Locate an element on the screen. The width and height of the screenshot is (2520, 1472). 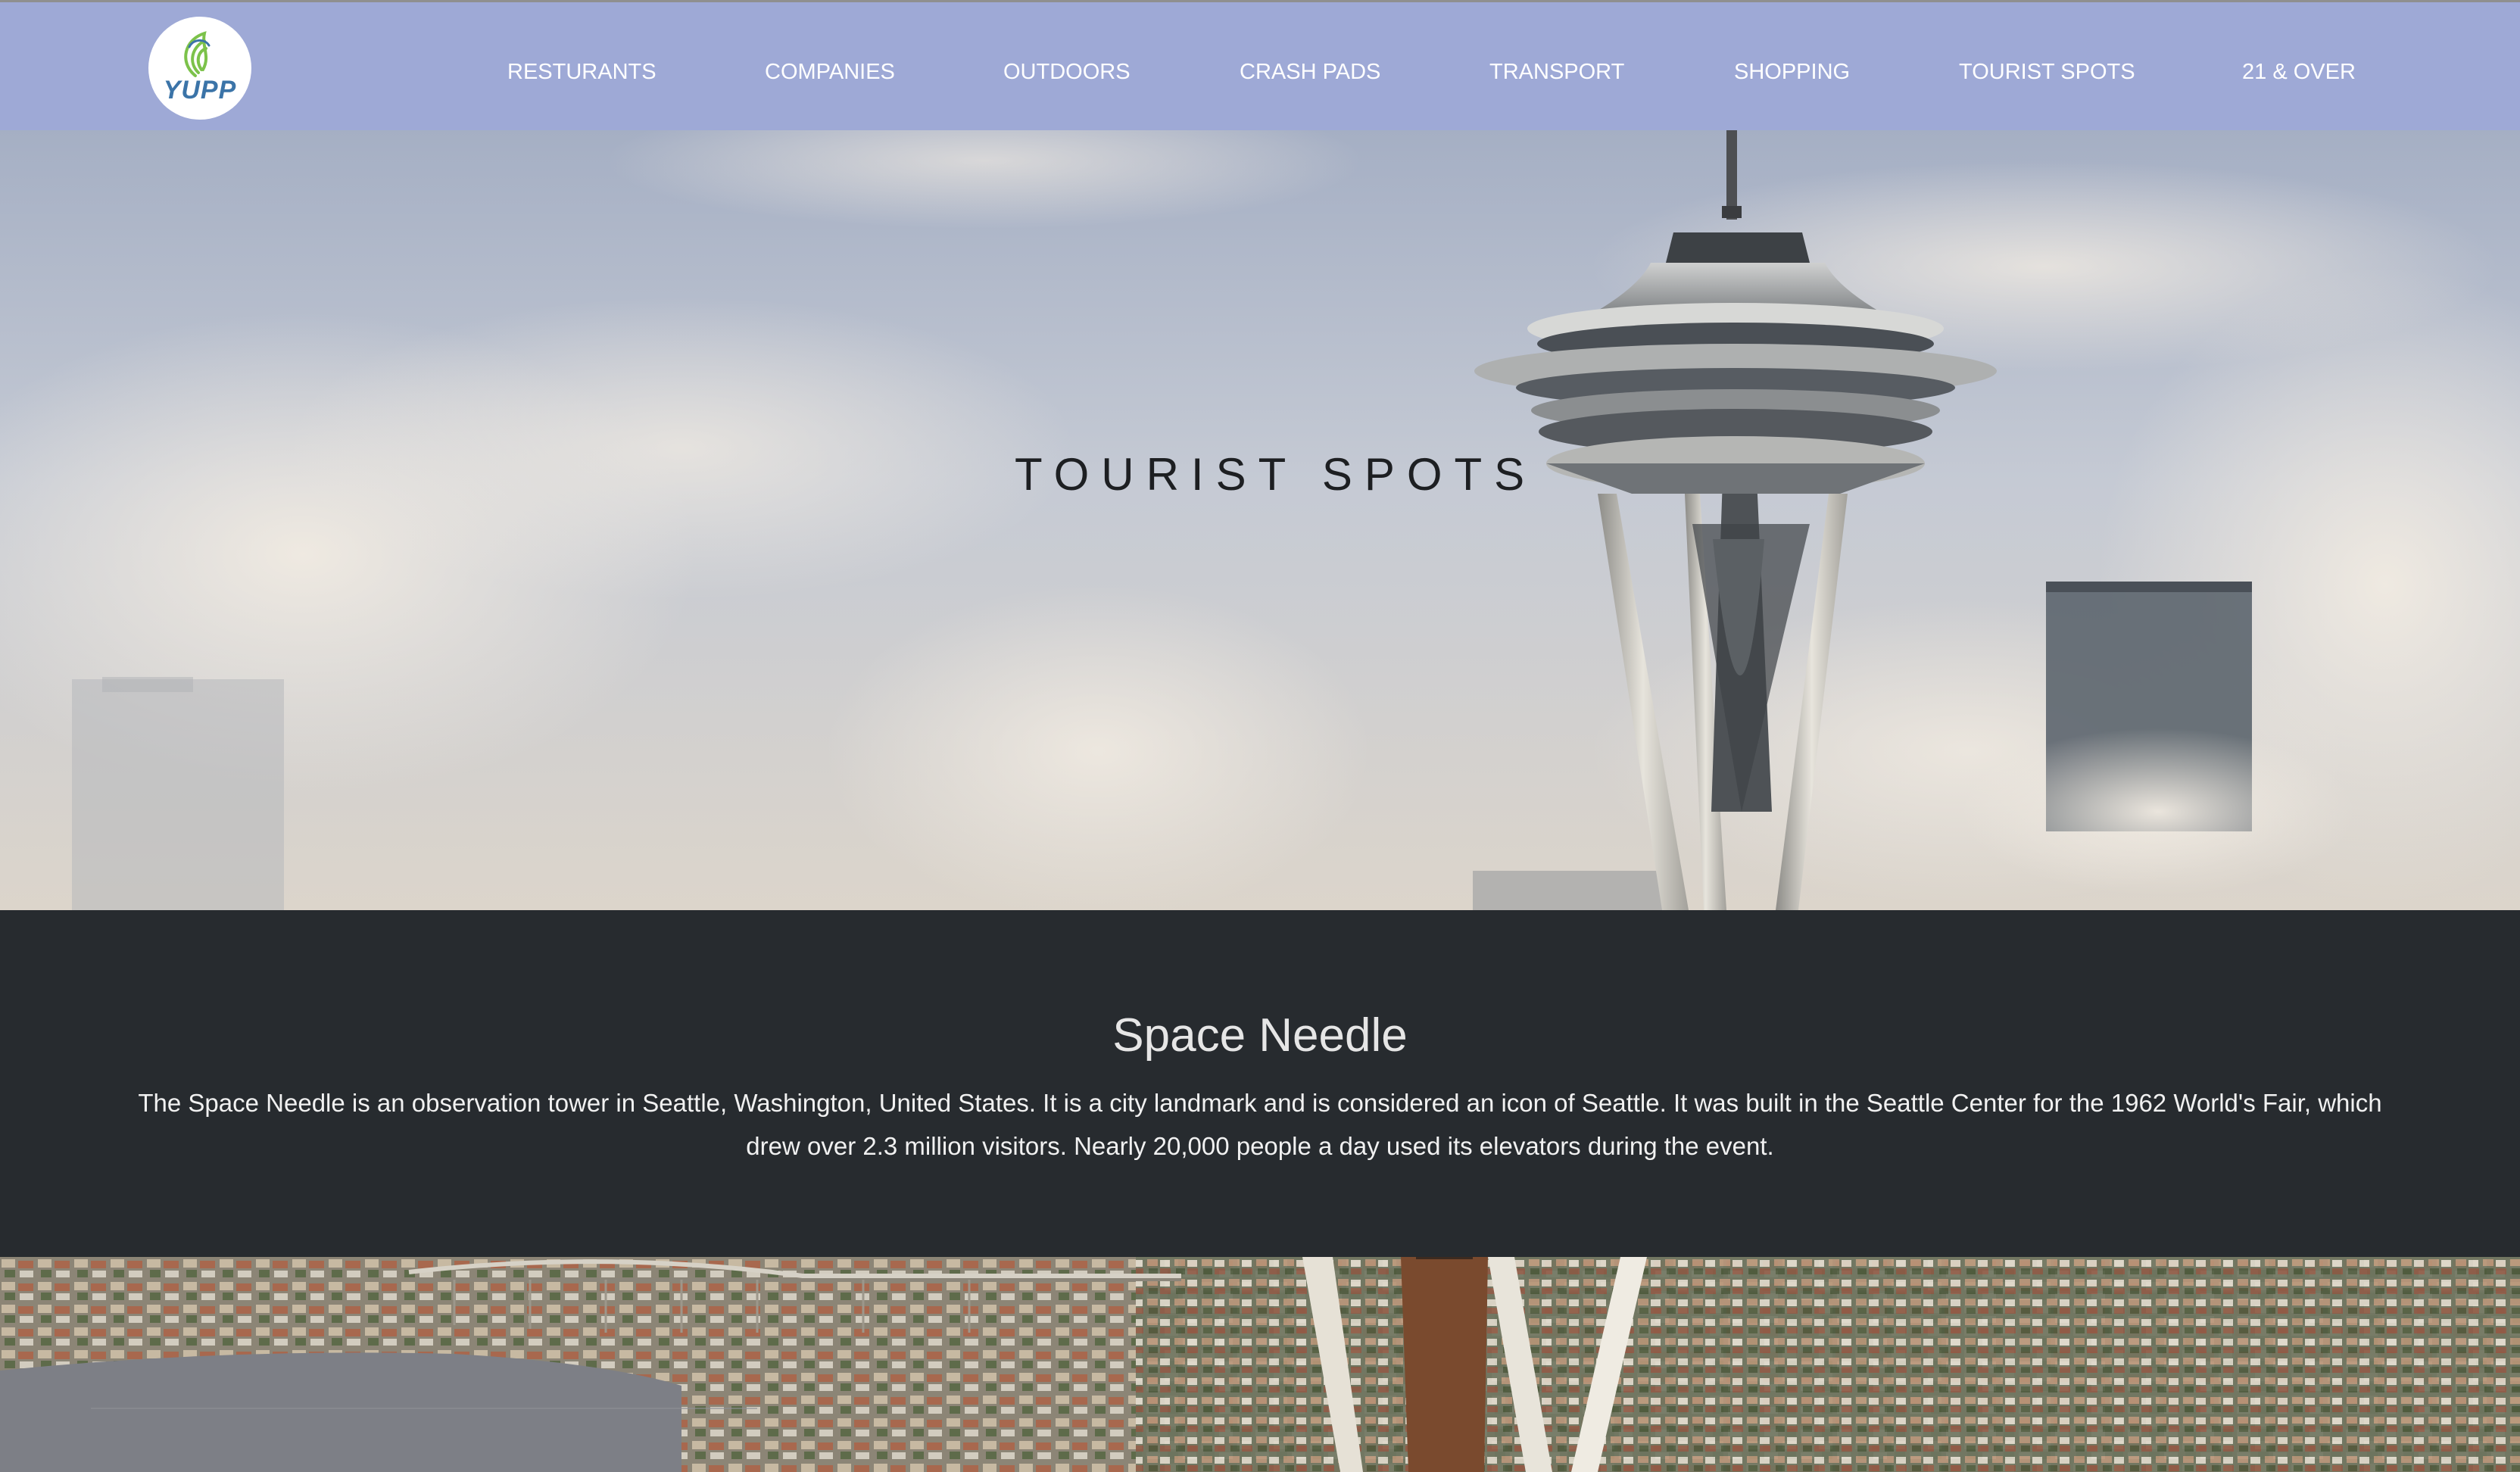
nav-item-shopping: SHOPPING is located at coordinates (1792, 72).